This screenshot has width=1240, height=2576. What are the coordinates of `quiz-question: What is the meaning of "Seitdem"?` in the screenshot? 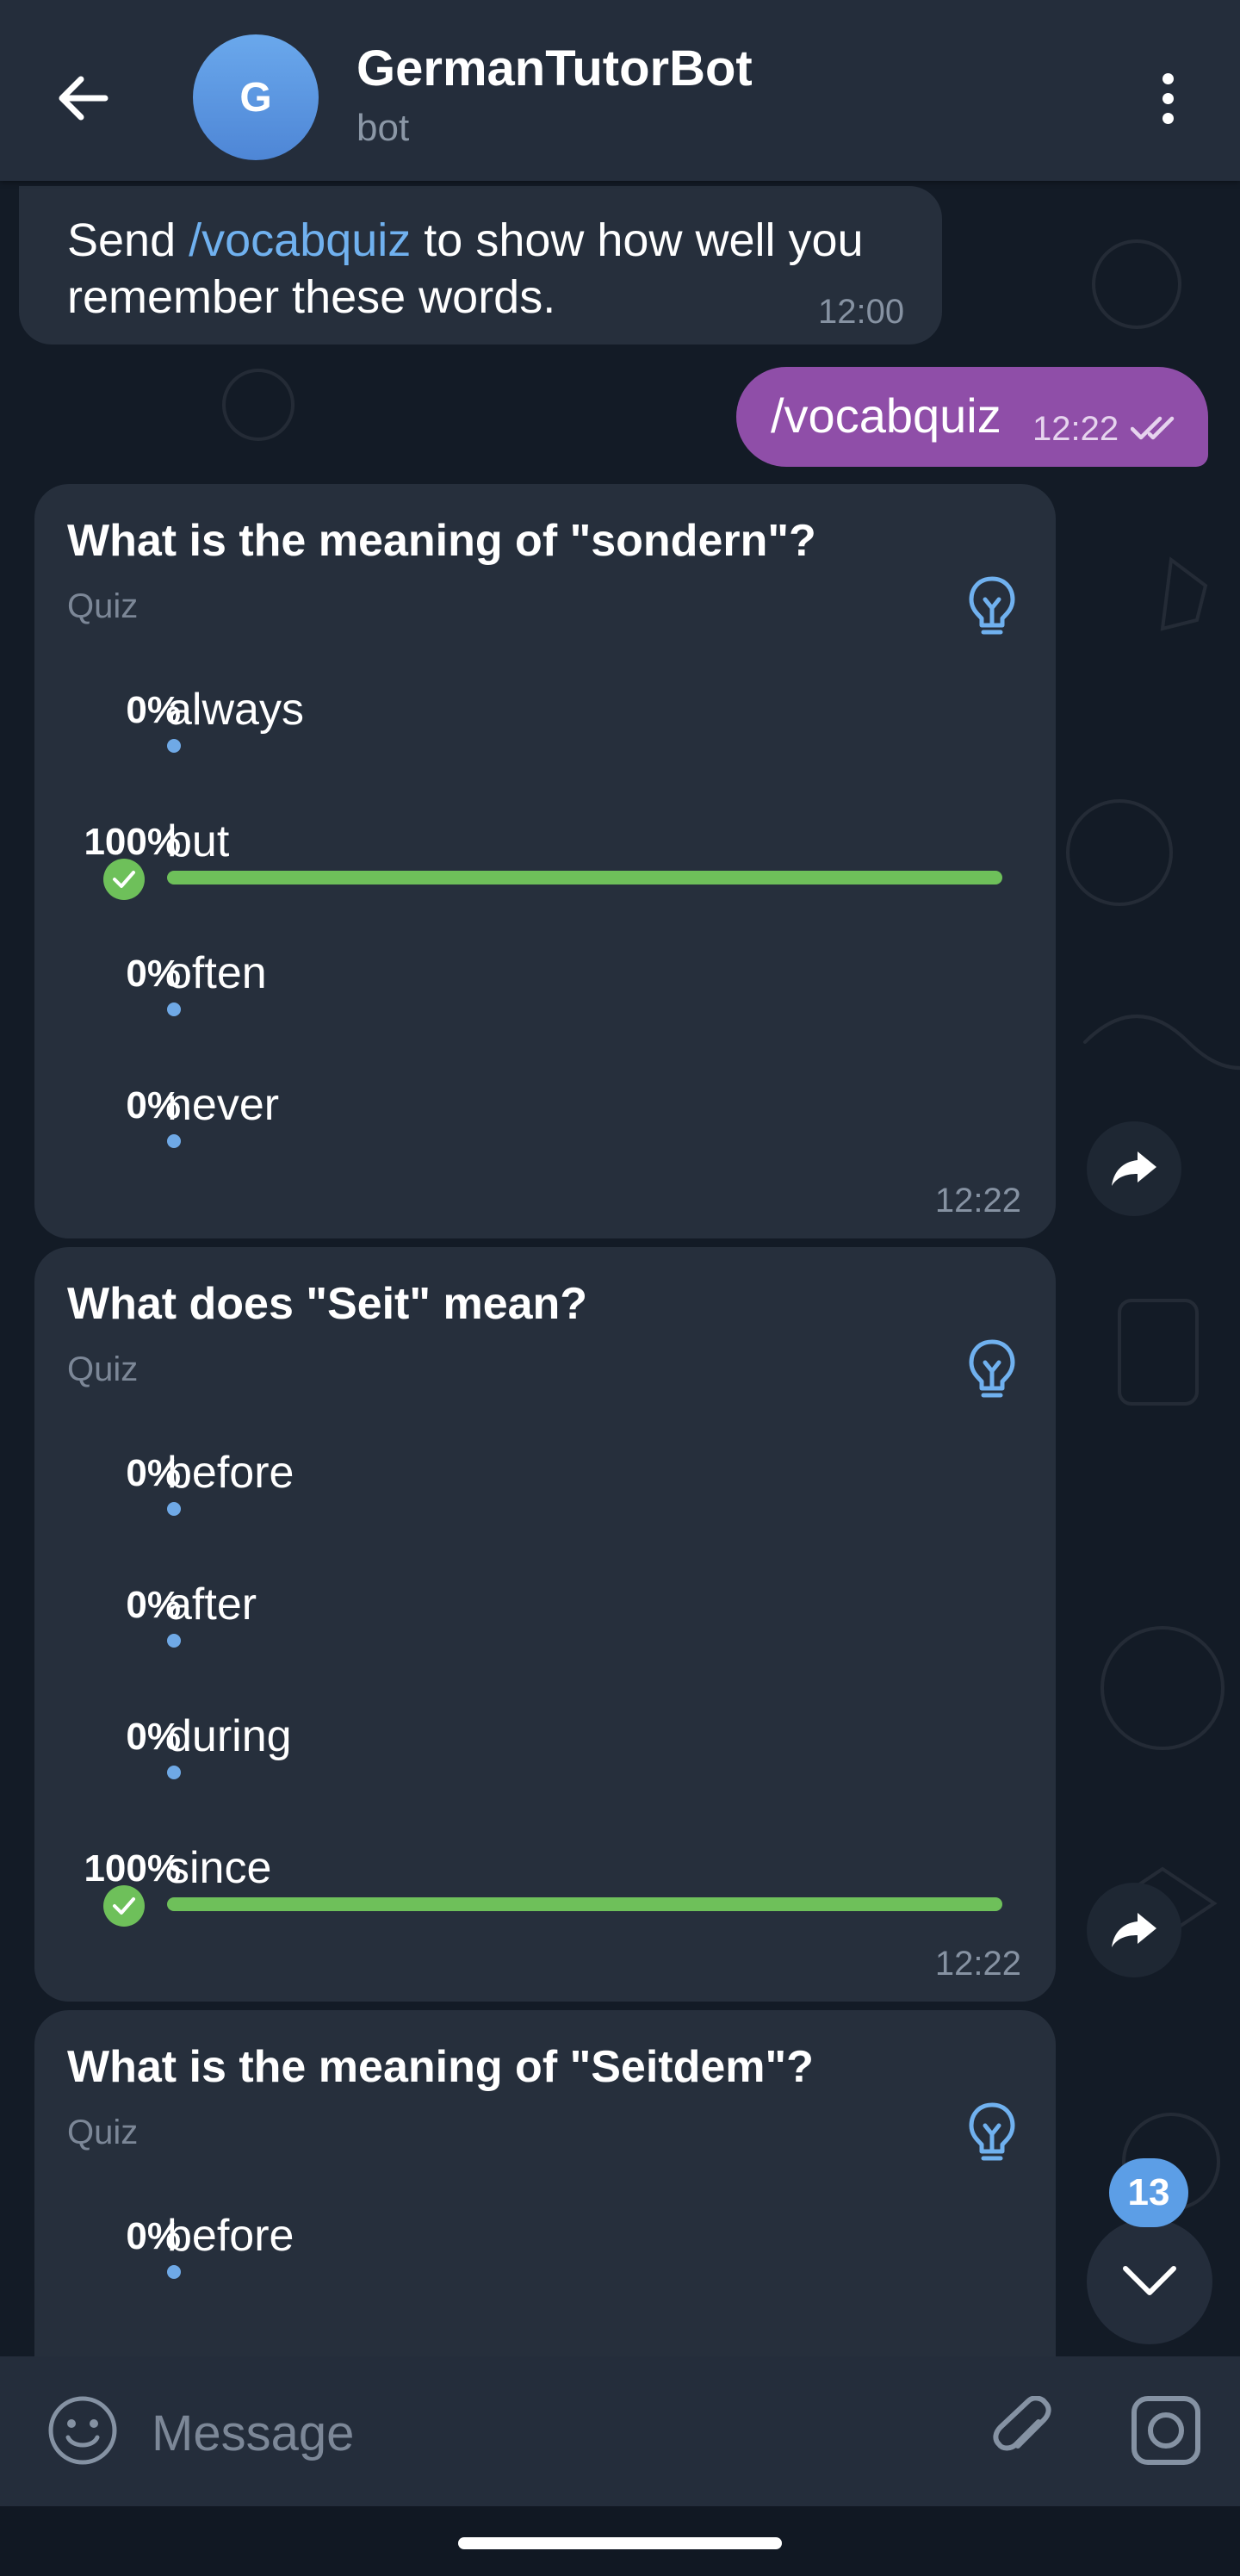 It's located at (441, 2067).